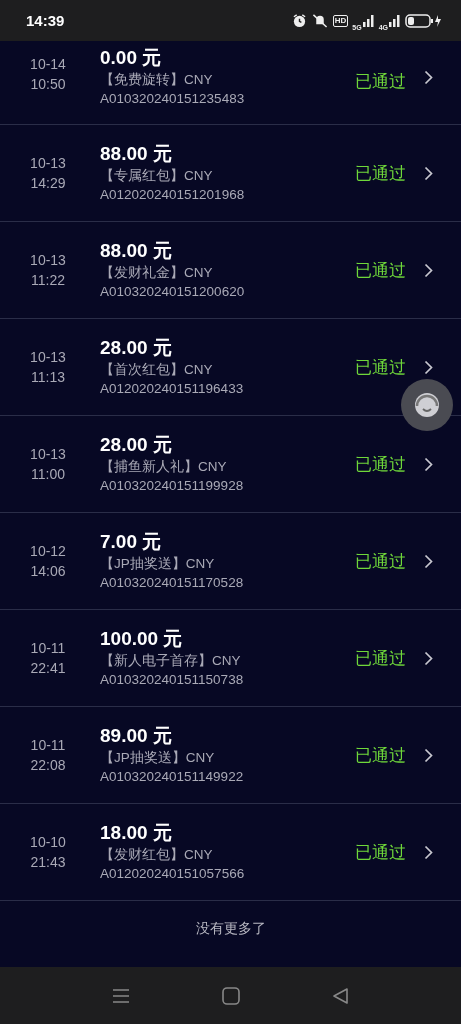 The image size is (461, 1024). I want to click on record-row: 10-13 14:29 88.00 元 【专属红包】CNY A012020240151201968 已通过, so click(230, 173).